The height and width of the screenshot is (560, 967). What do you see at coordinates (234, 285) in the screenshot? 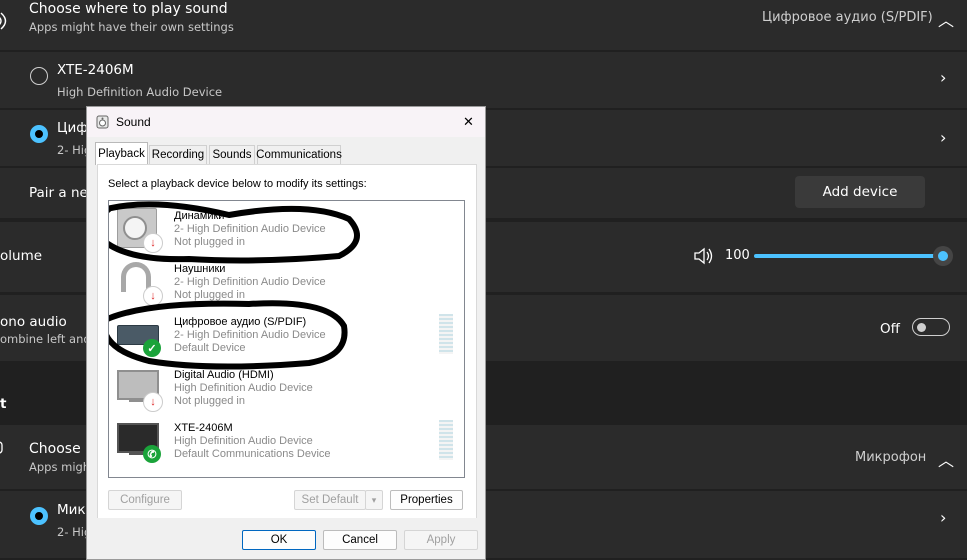
I see `scribble-annotation` at bounding box center [234, 285].